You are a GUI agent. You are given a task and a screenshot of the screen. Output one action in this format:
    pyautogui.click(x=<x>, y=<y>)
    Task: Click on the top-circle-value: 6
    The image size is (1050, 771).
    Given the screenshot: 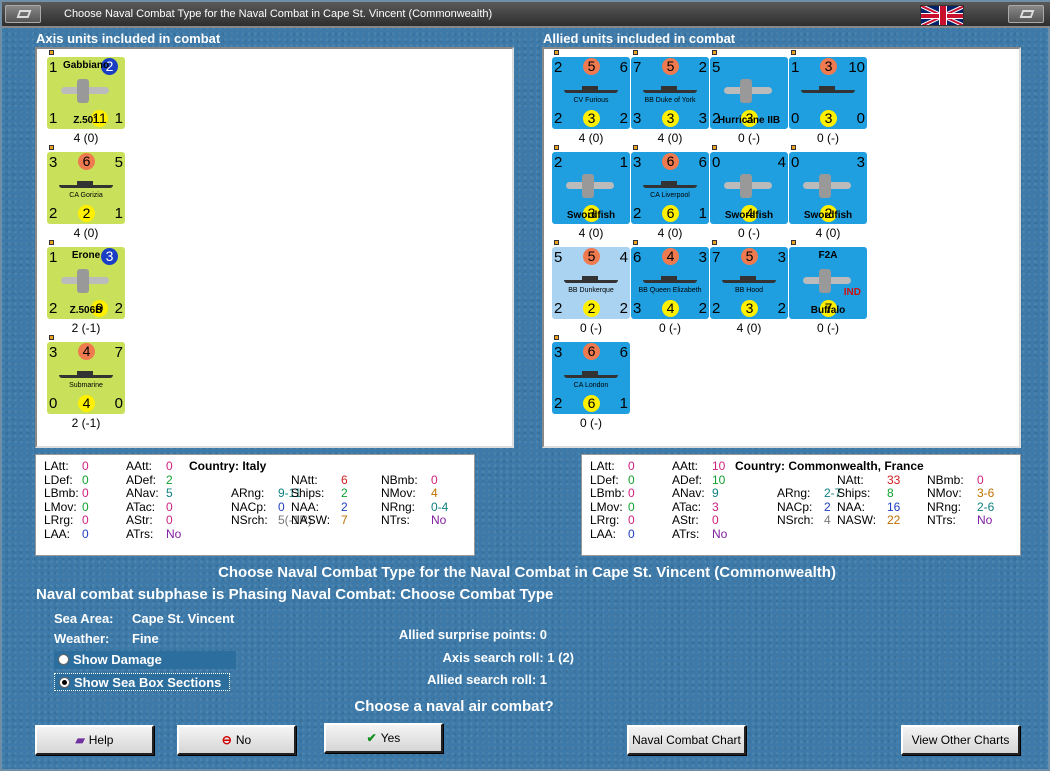 What is the action you would take?
    pyautogui.click(x=86, y=161)
    